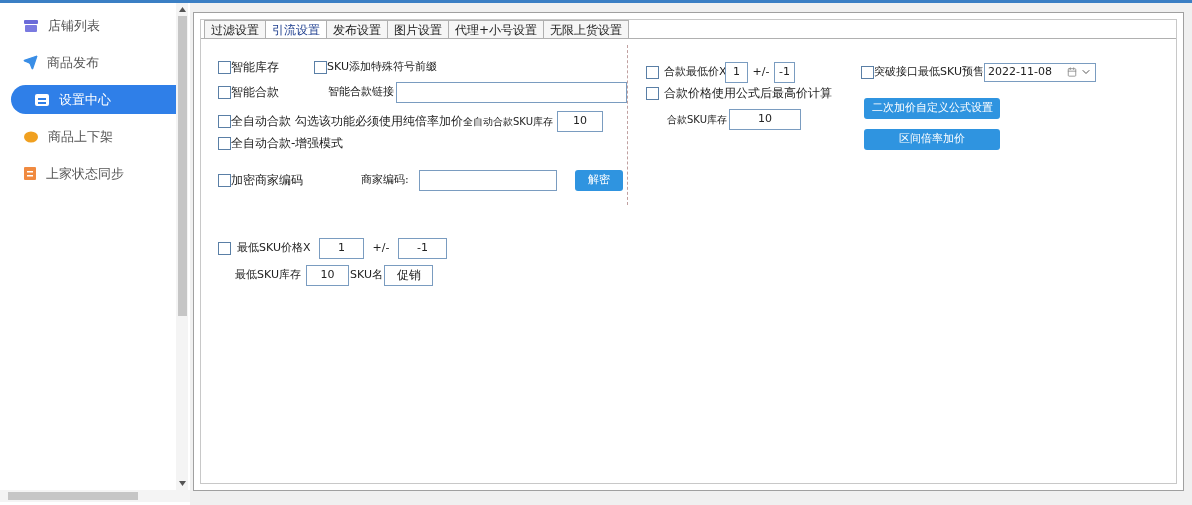  What do you see at coordinates (30, 62) in the screenshot?
I see `paper-plane-icon` at bounding box center [30, 62].